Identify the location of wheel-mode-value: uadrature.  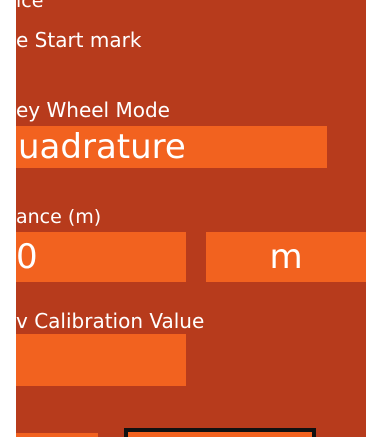
(102, 147).